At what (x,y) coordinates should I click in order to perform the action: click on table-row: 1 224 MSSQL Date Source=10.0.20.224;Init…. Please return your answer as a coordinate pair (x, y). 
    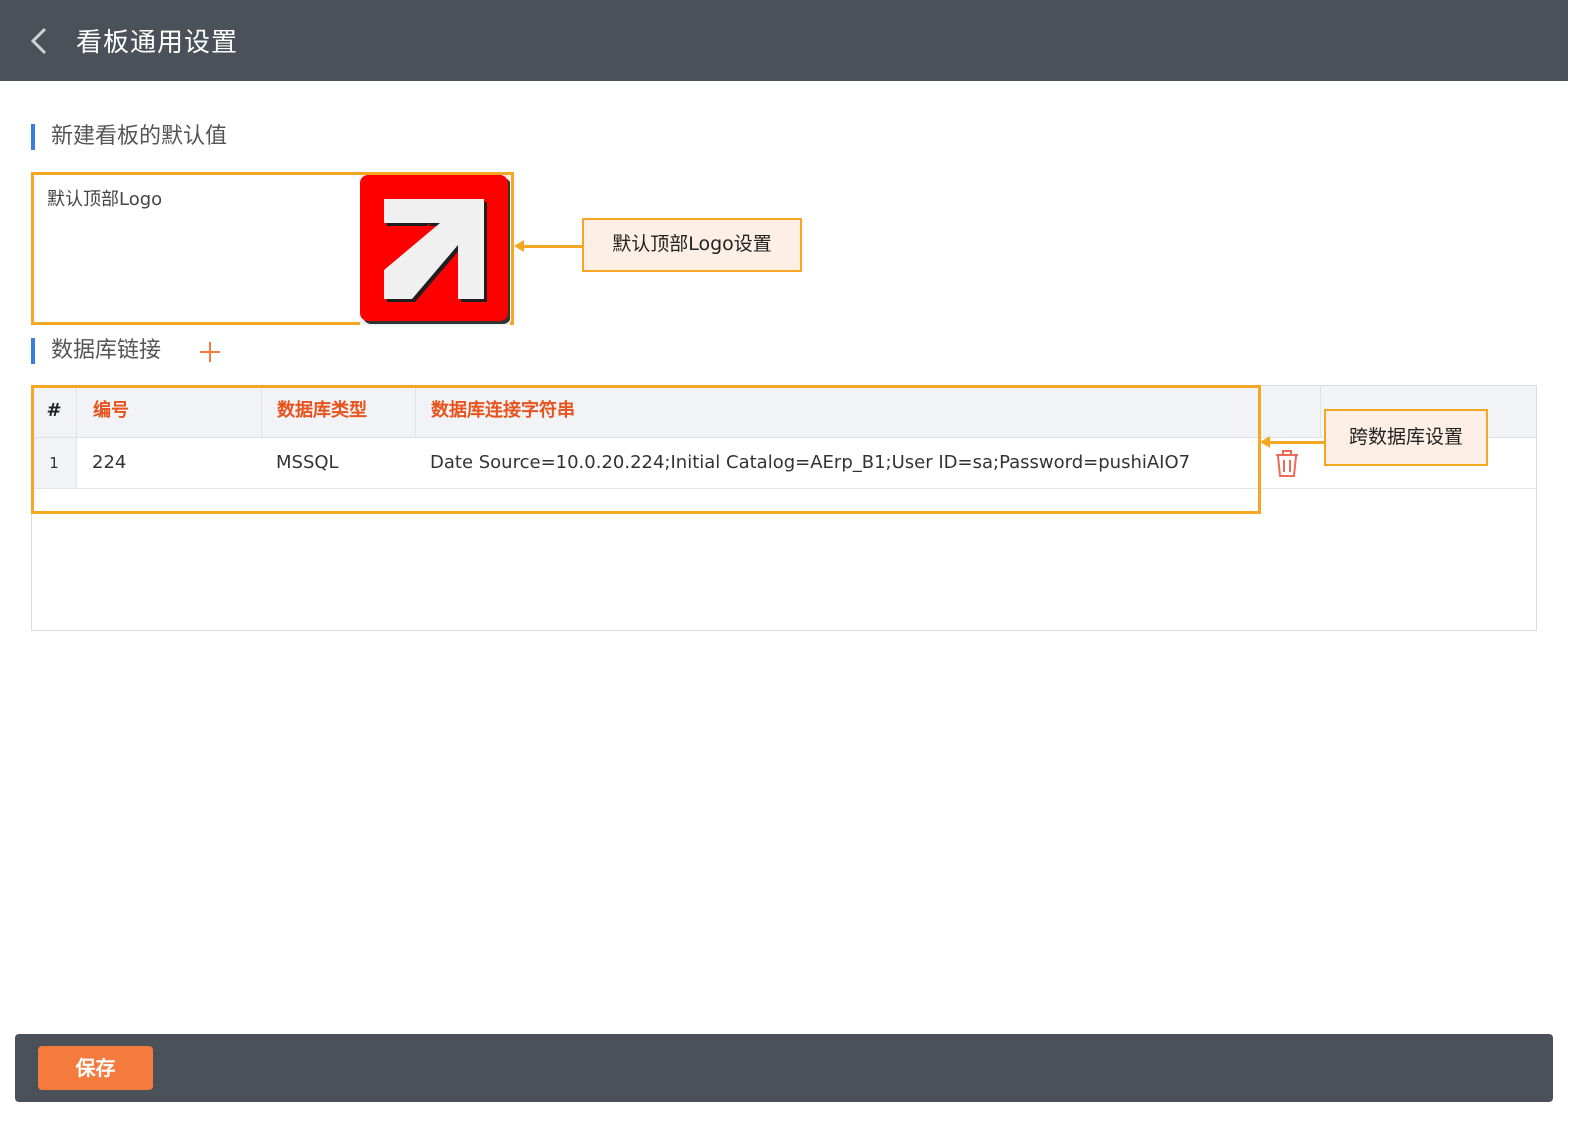
    Looking at the image, I should click on (784, 463).